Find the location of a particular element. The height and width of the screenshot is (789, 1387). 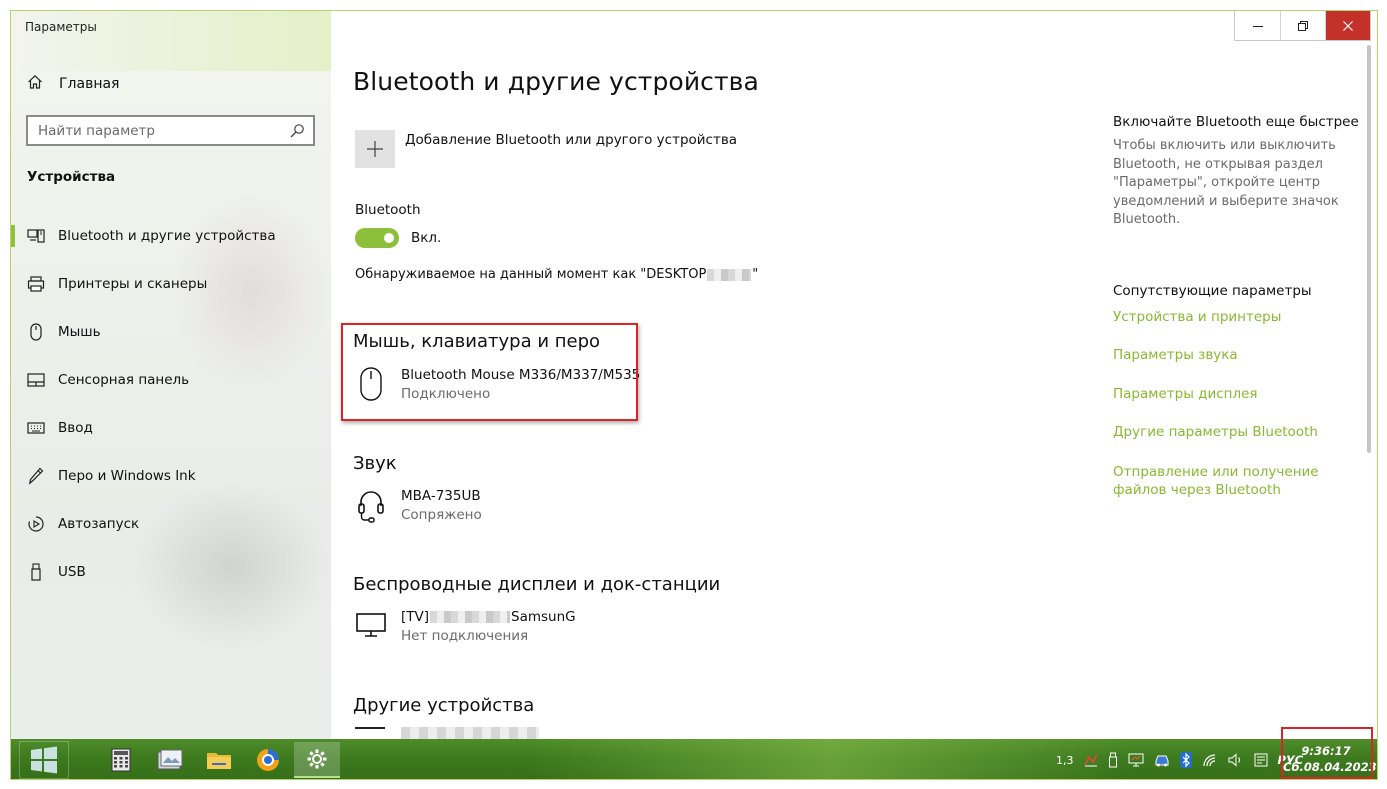

autoplay-icon is located at coordinates (36, 524).